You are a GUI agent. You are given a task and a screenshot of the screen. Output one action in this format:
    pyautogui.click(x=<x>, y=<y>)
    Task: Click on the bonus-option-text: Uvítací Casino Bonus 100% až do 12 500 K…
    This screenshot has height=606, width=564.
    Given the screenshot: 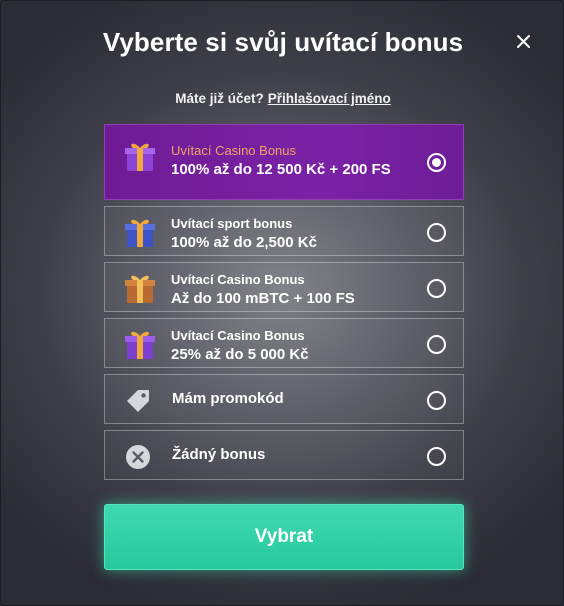 What is the action you would take?
    pyautogui.click(x=281, y=161)
    